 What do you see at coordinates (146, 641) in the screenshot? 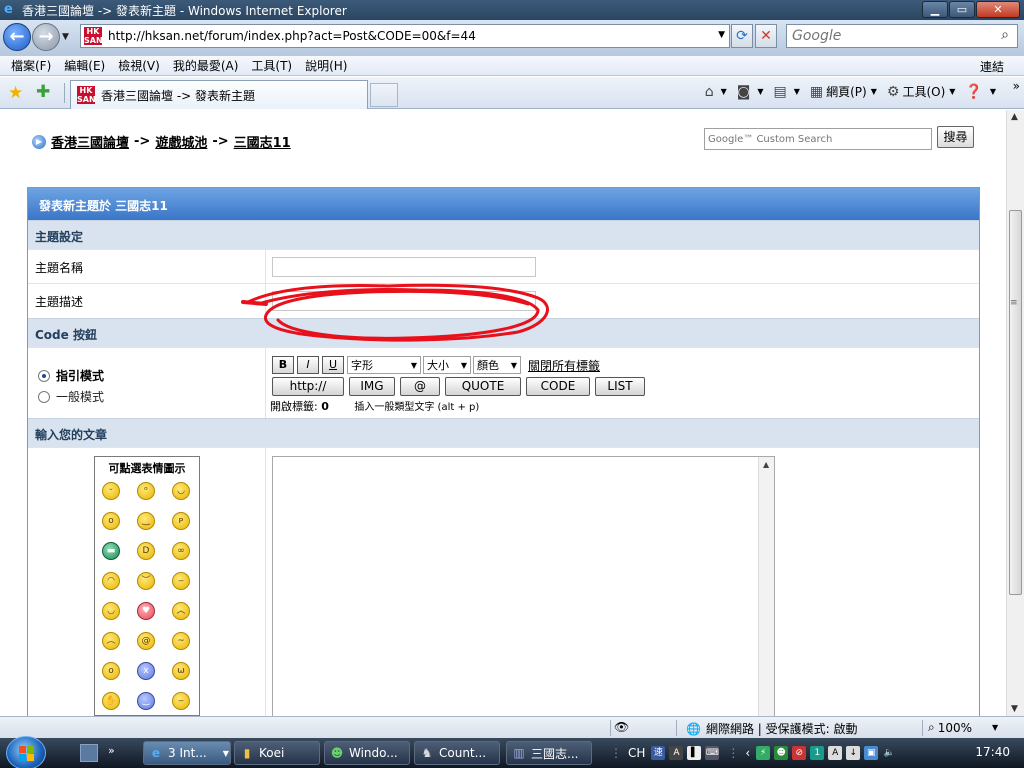
I see `emoticon-dizzy-icon: @` at bounding box center [146, 641].